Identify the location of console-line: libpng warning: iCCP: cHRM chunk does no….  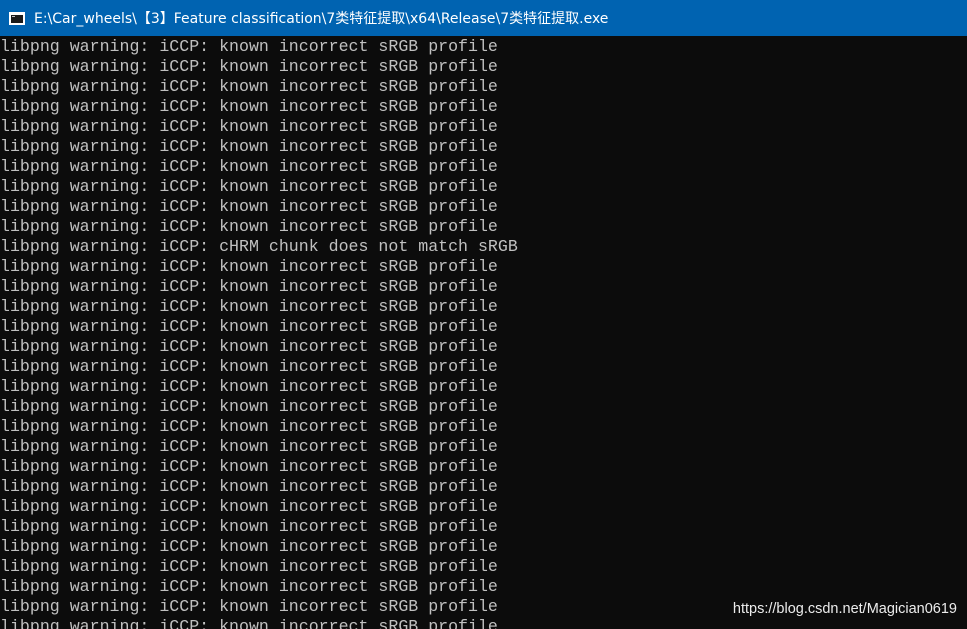
(259, 246).